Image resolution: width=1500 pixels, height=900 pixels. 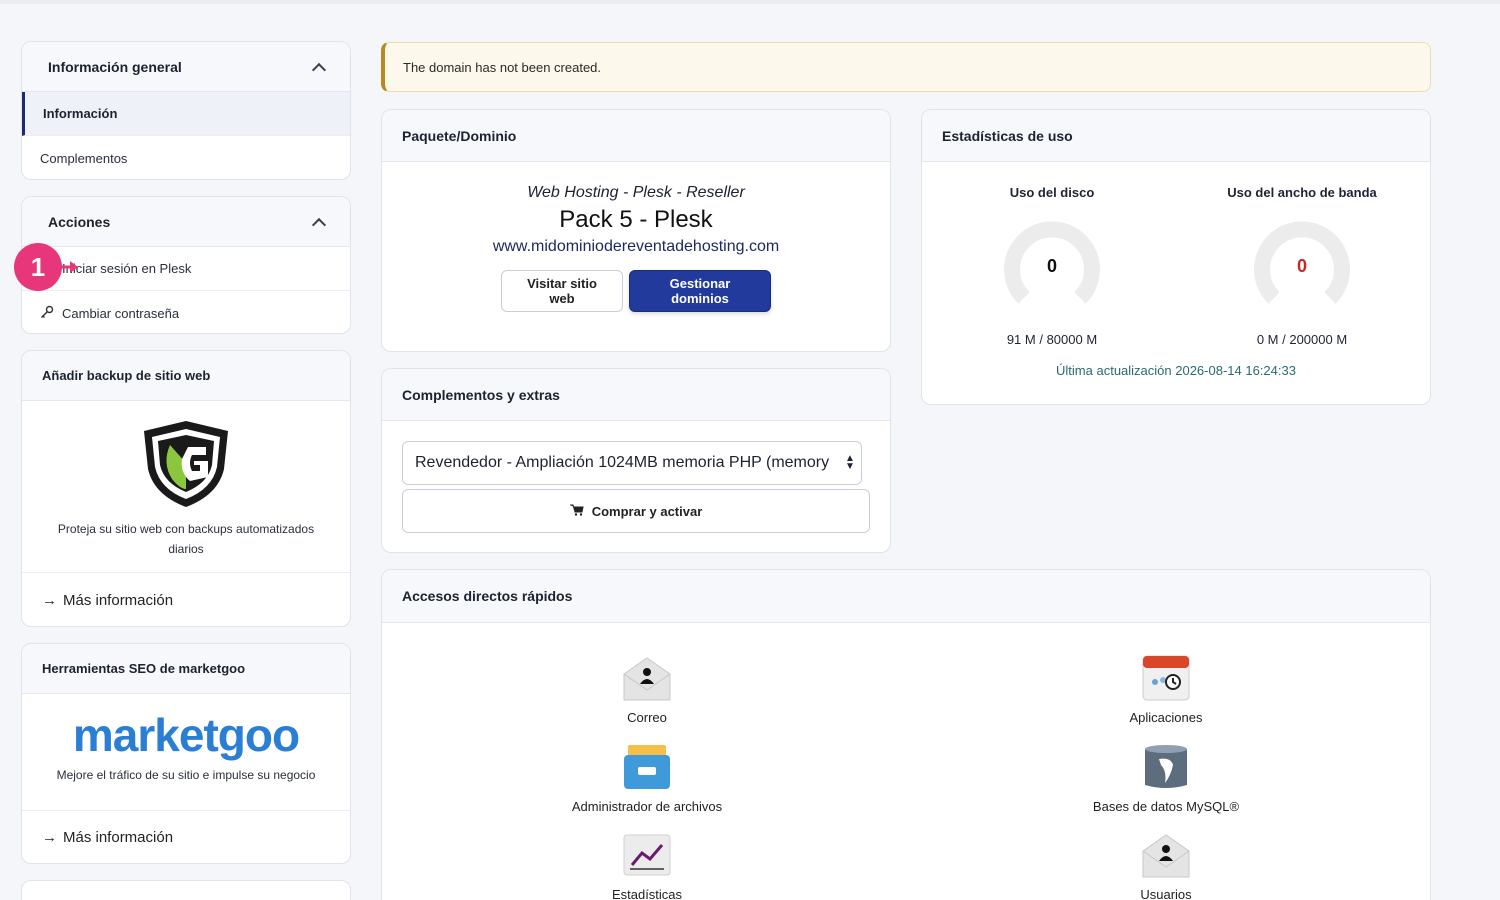 I want to click on annotation-badge: 1, so click(x=38, y=267).